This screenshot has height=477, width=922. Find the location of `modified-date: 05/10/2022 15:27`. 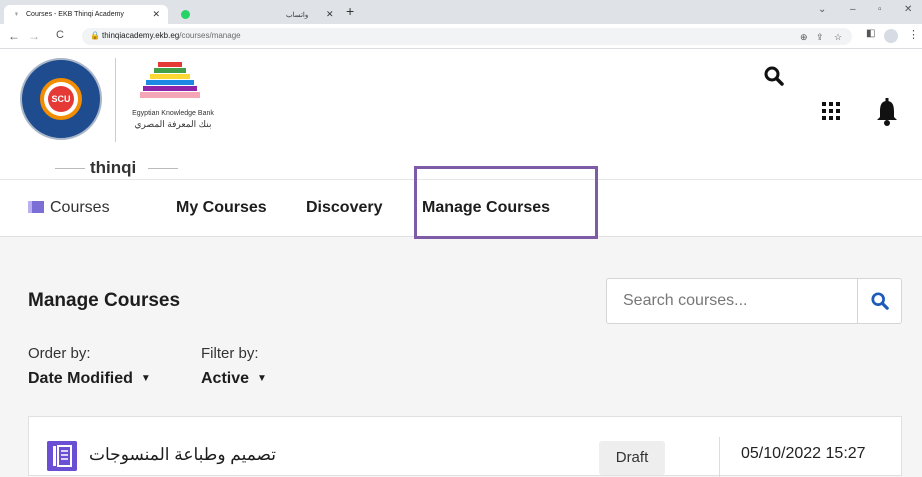

modified-date: 05/10/2022 15:27 is located at coordinates (803, 453).